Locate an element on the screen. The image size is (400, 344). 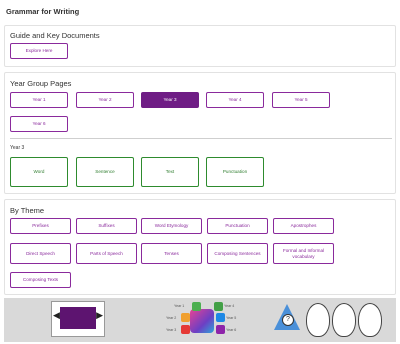
year-4-tile-icon is located at coordinates (218, 306).